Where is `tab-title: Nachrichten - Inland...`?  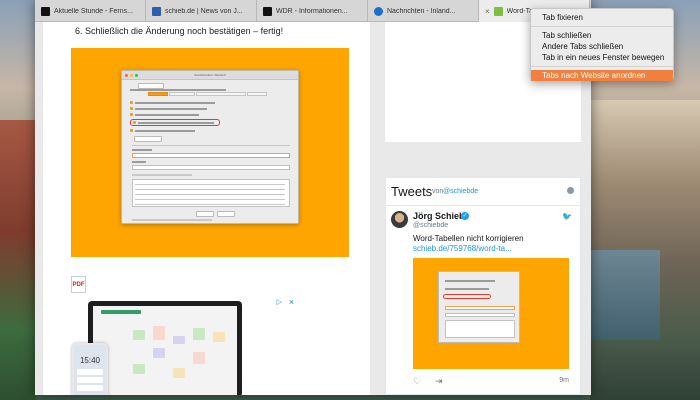
tab-title: Nachrichten - Inland... is located at coordinates (421, 11).